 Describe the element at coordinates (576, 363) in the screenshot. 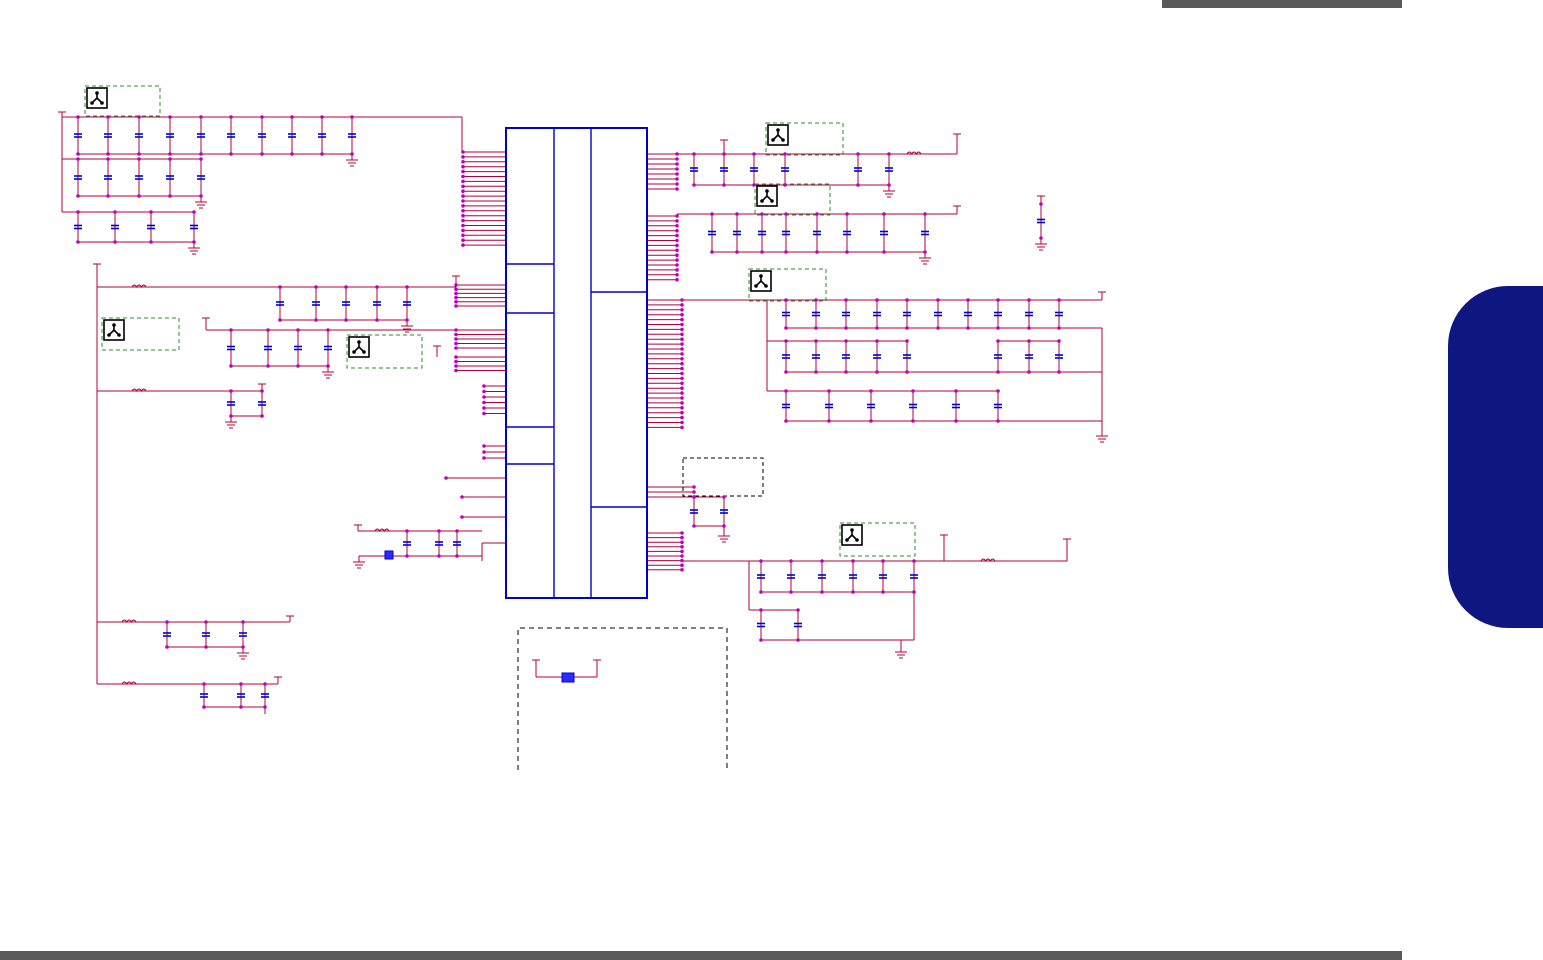

I see `main-ic-chip` at that location.